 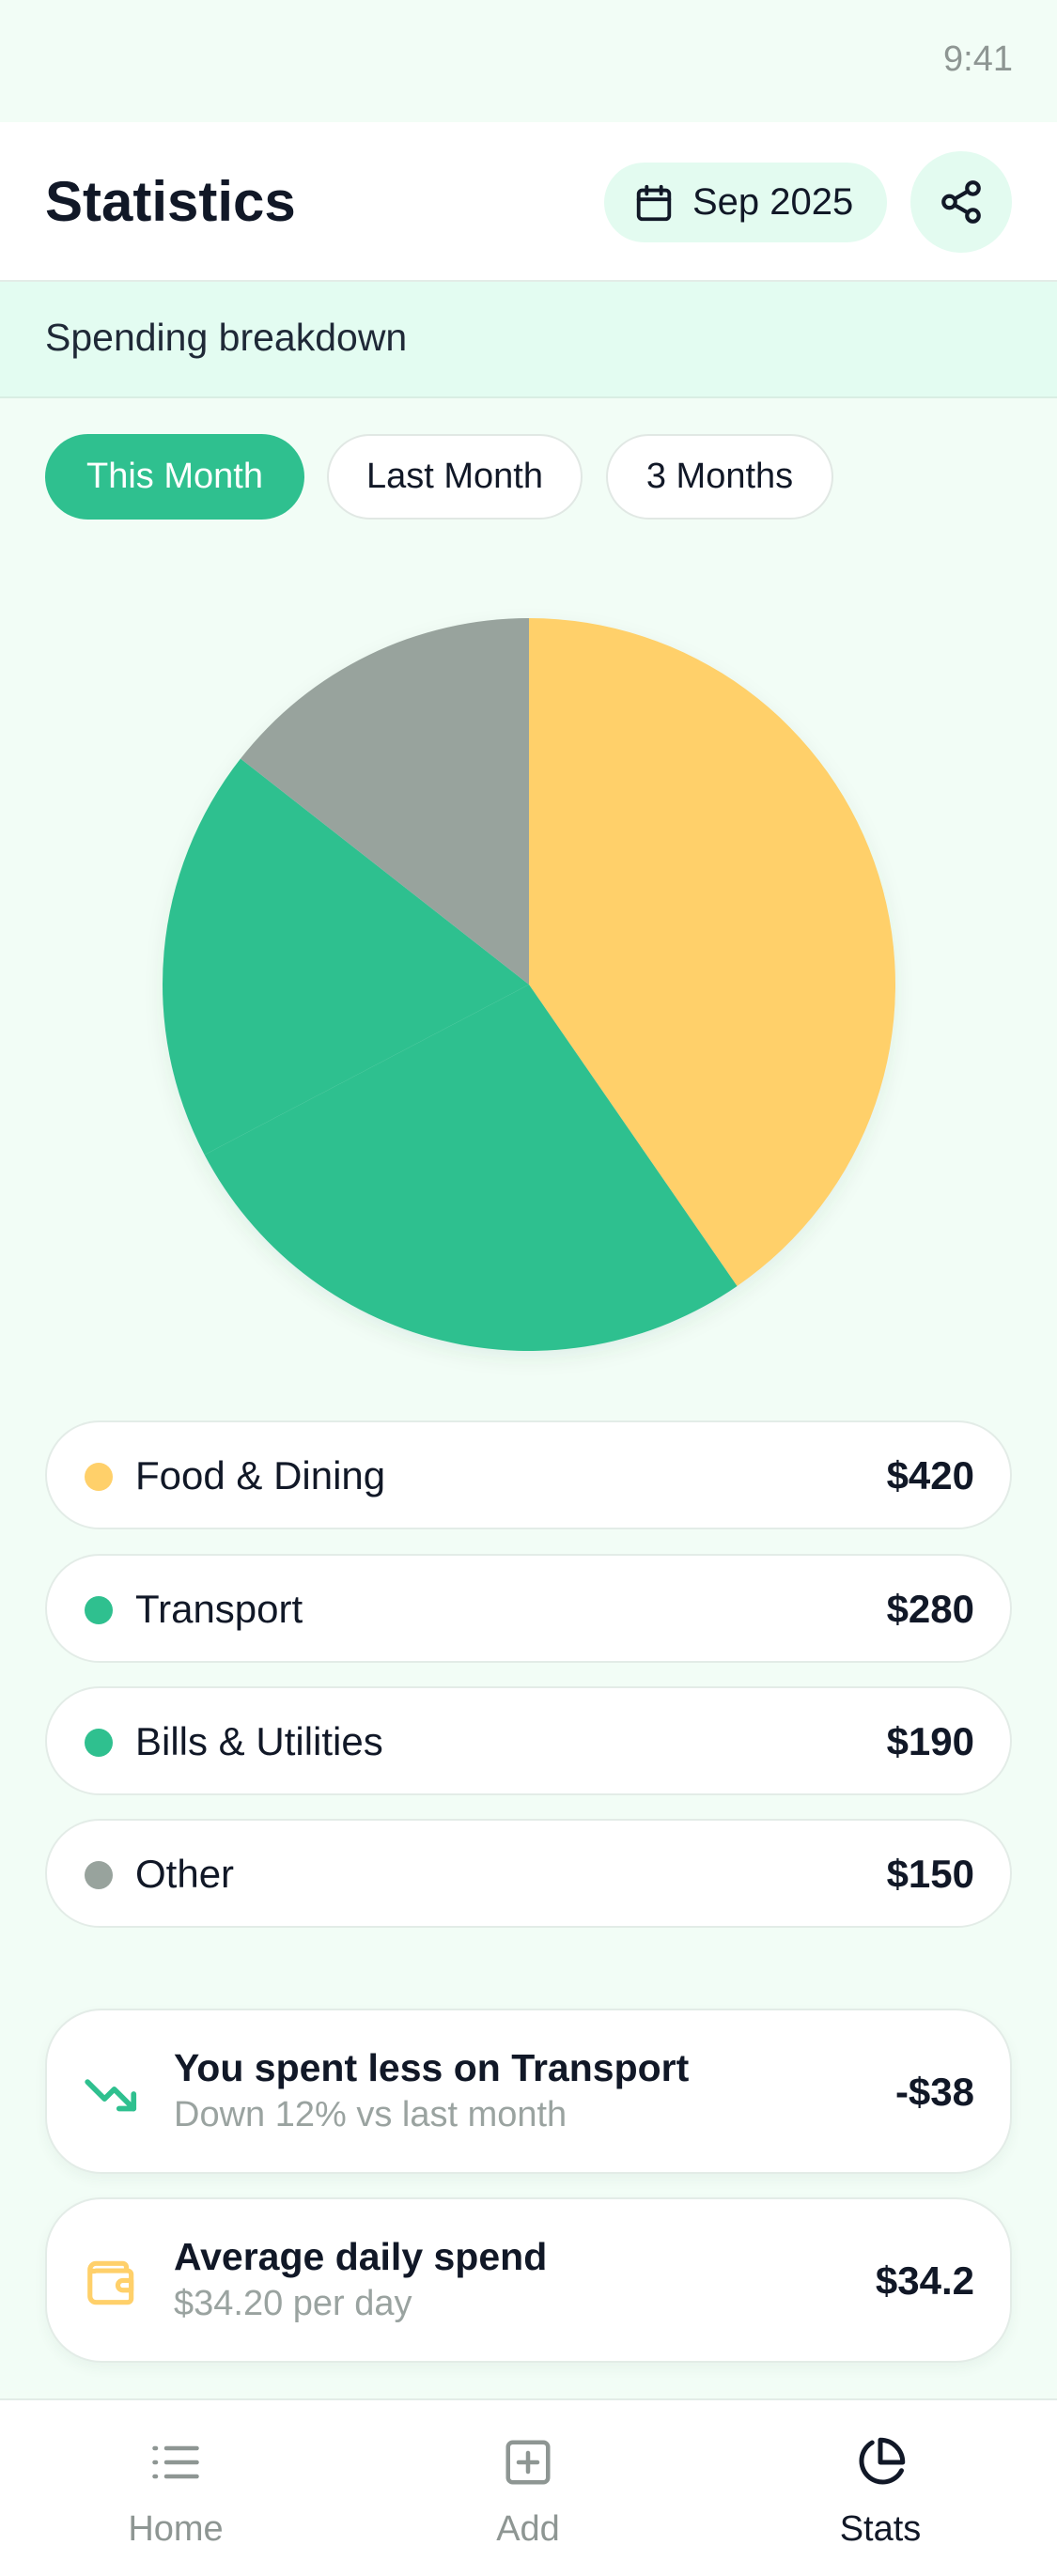 I want to click on nav-item-add: Add, so click(x=528, y=2488).